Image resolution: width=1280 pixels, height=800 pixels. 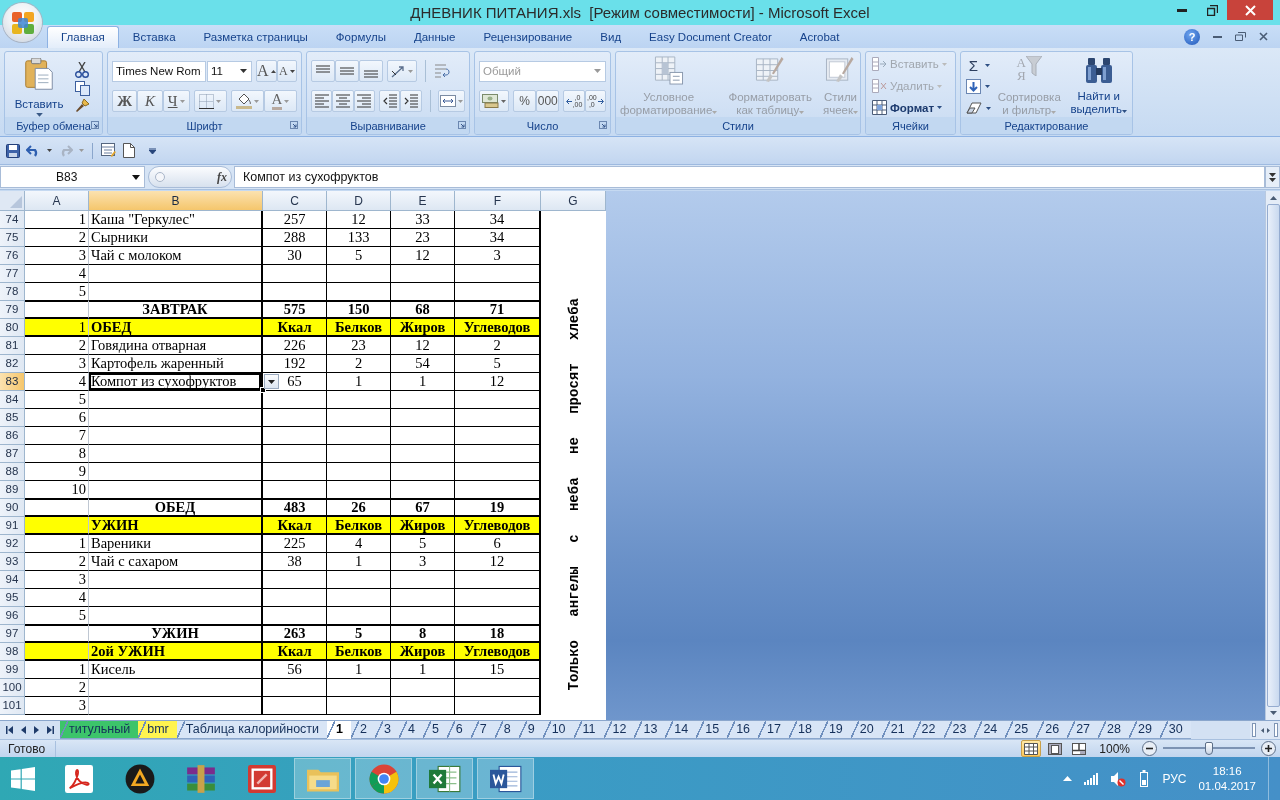 What do you see at coordinates (749, 177) in the screenshot?
I see `formula-field: Компот из сухофруктов` at bounding box center [749, 177].